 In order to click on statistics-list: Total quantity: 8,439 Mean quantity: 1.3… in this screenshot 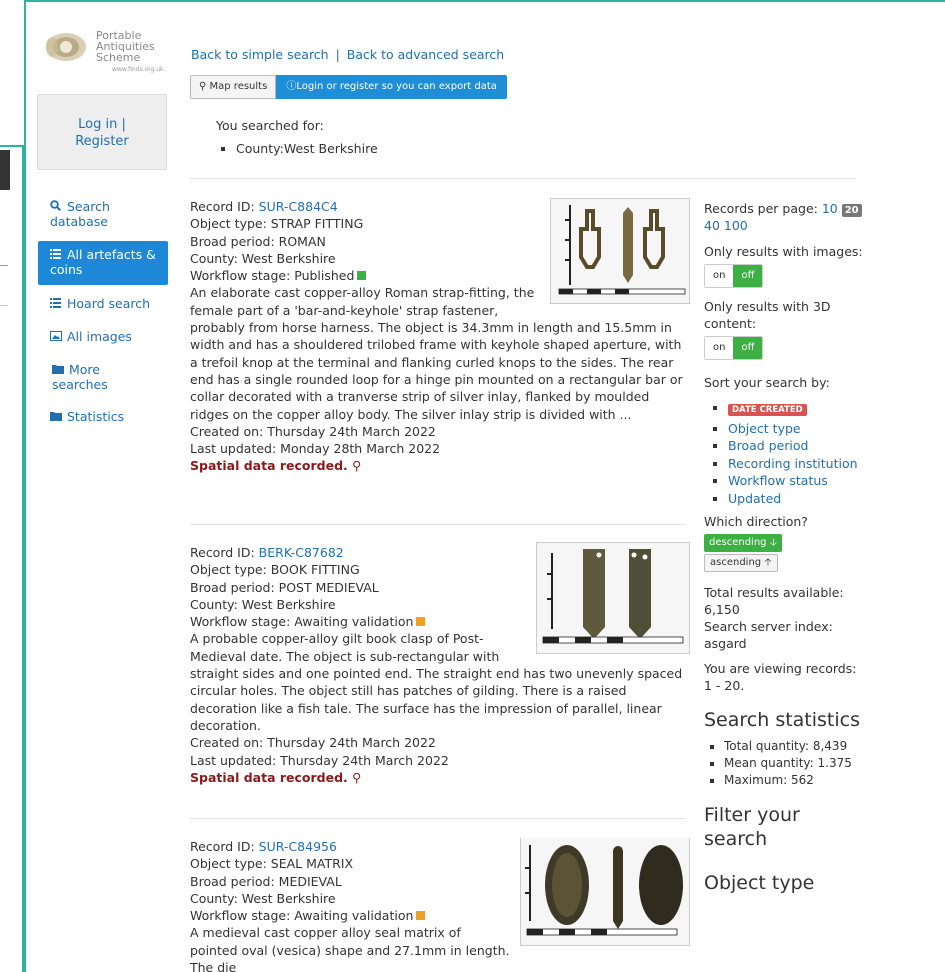, I will do `click(784, 763)`.